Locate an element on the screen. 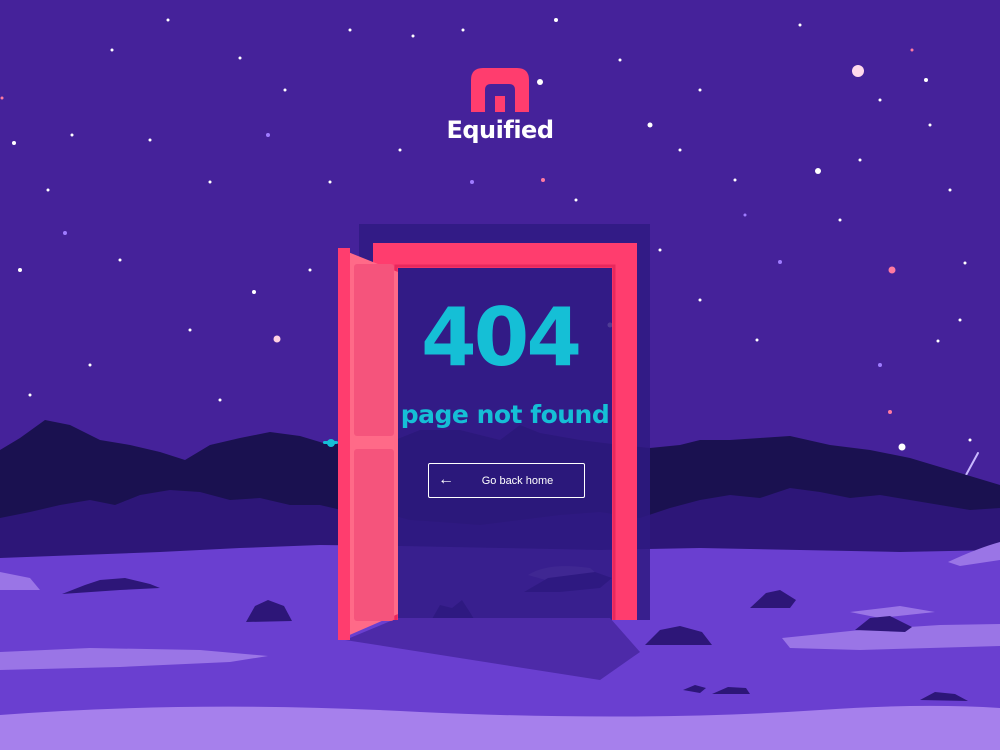 Image resolution: width=1000 pixels, height=750 pixels. door-upper-inset is located at coordinates (374, 350).